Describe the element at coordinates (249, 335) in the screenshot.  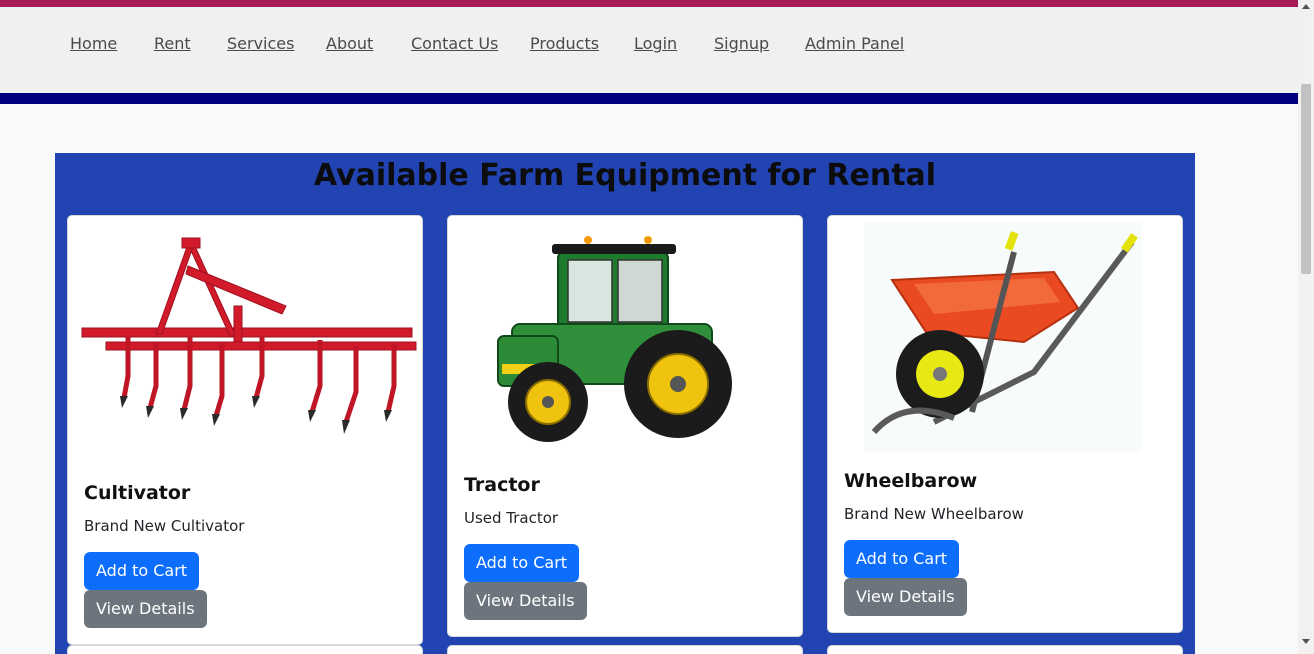
I see `cultivator-image` at that location.